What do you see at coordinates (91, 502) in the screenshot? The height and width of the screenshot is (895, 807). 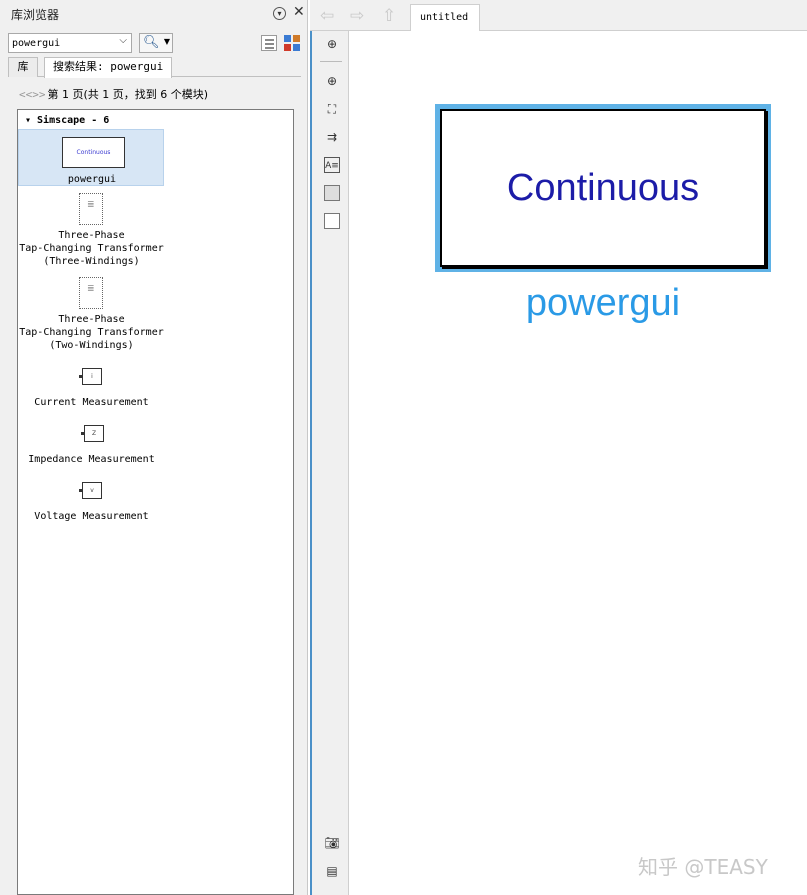 I see `block-item-voltage-measurement: v Voltage Measurement` at bounding box center [91, 502].